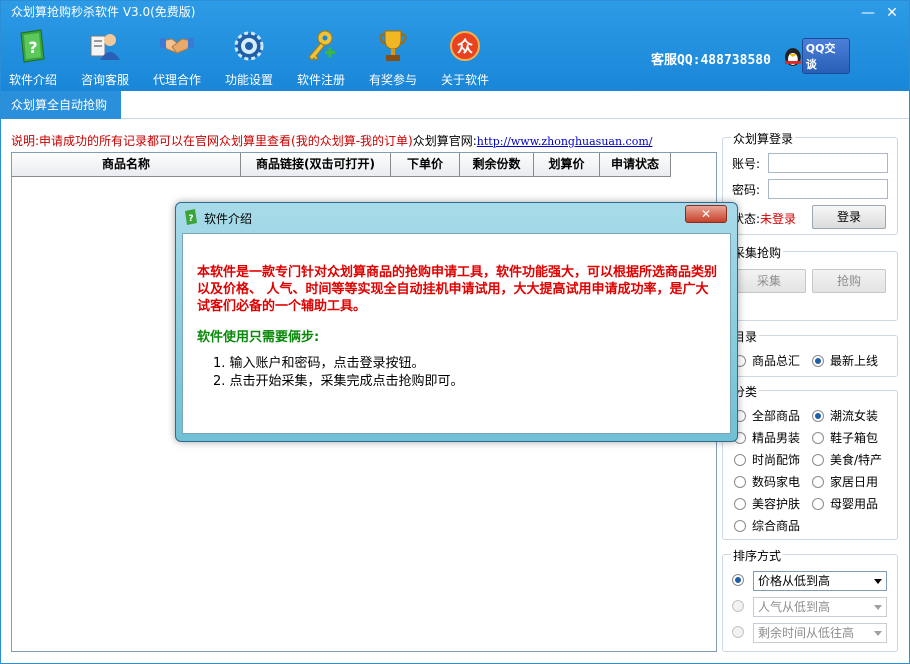  Describe the element at coordinates (228, 219) in the screenshot. I see `dialog-title: 软件介绍` at that location.